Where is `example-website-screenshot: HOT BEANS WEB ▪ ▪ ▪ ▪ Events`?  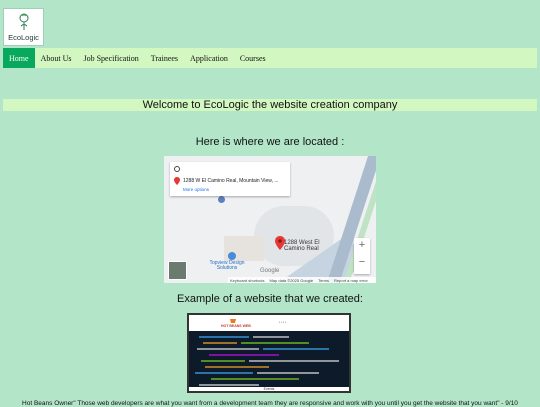
example-website-screenshot: HOT BEANS WEB ▪ ▪ ▪ ▪ Events is located at coordinates (269, 353).